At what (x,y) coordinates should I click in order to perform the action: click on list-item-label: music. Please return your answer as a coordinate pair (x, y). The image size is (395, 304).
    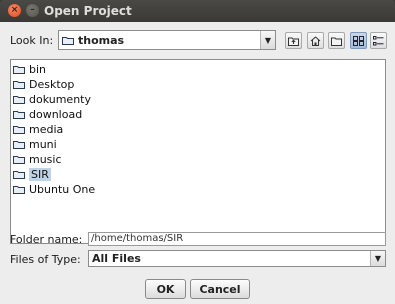
    Looking at the image, I should click on (45, 159).